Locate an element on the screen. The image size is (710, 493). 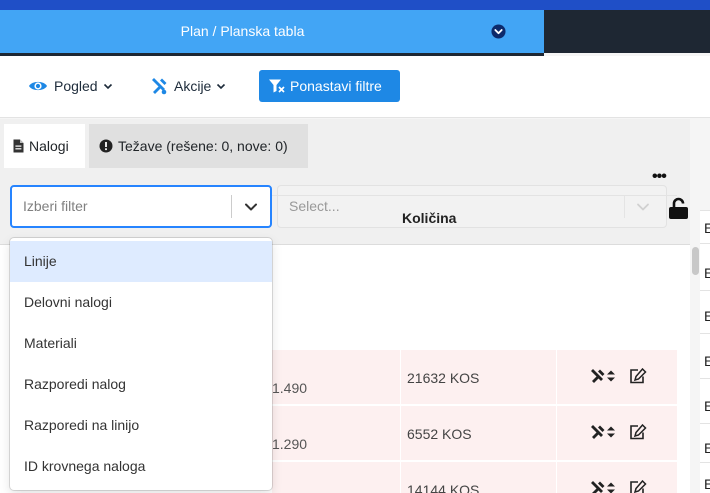
page-header: Plan / Planska tabla is located at coordinates (272, 31).